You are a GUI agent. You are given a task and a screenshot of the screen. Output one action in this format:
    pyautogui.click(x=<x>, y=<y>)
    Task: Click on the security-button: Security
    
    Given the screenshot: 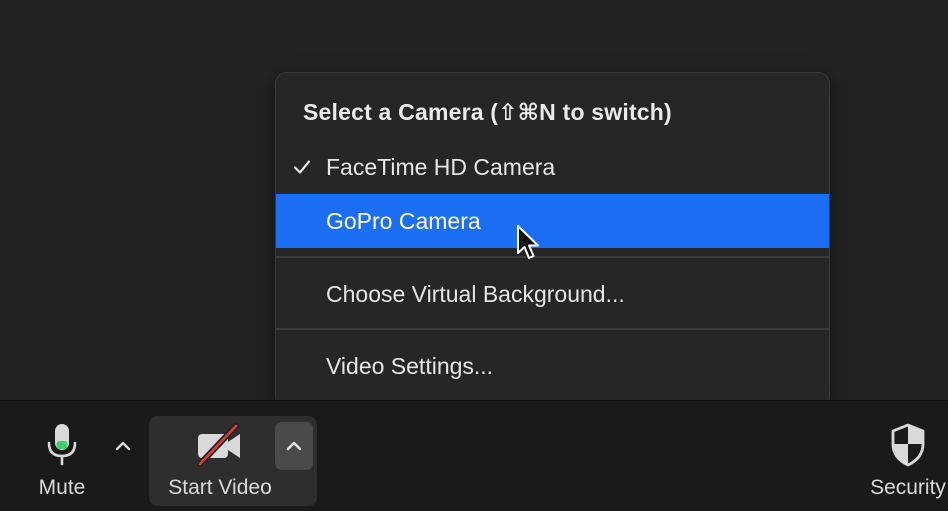 What is the action you would take?
    pyautogui.click(x=903, y=461)
    